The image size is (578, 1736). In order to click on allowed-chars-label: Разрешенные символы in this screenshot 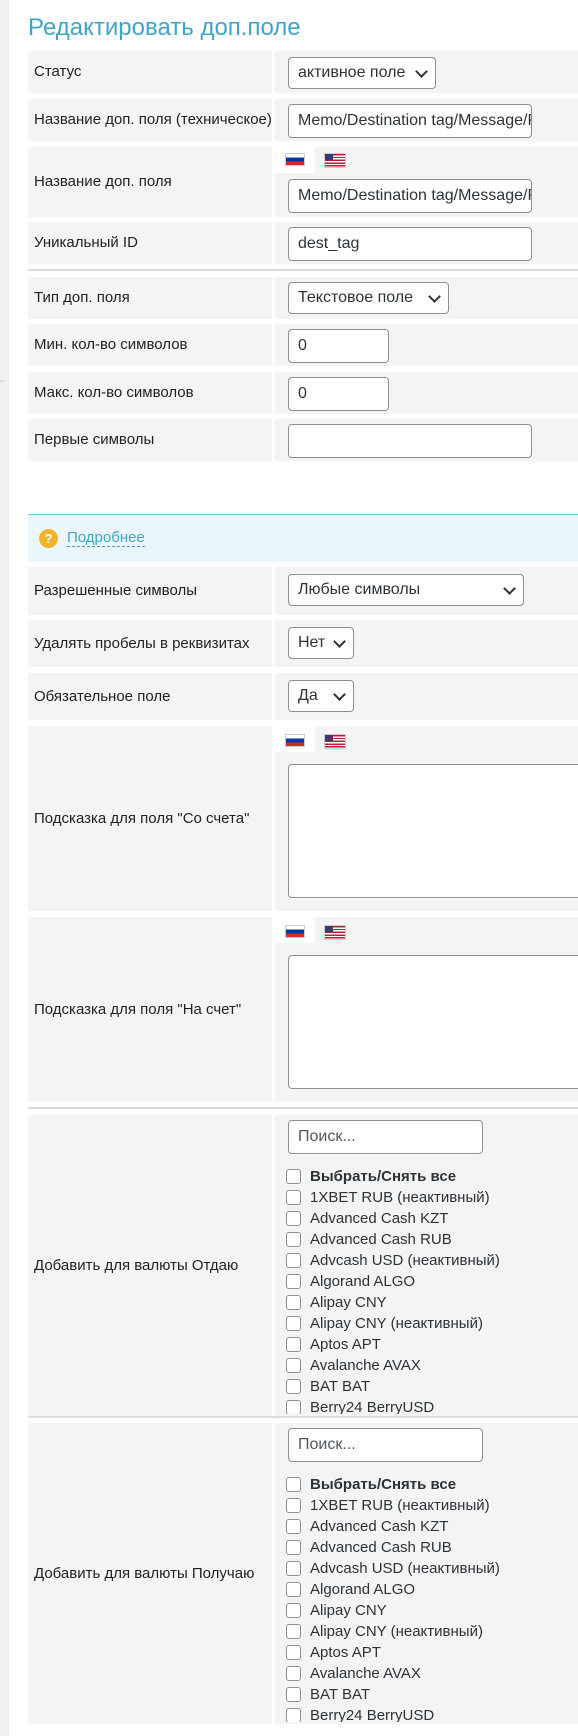, I will do `click(150, 591)`.